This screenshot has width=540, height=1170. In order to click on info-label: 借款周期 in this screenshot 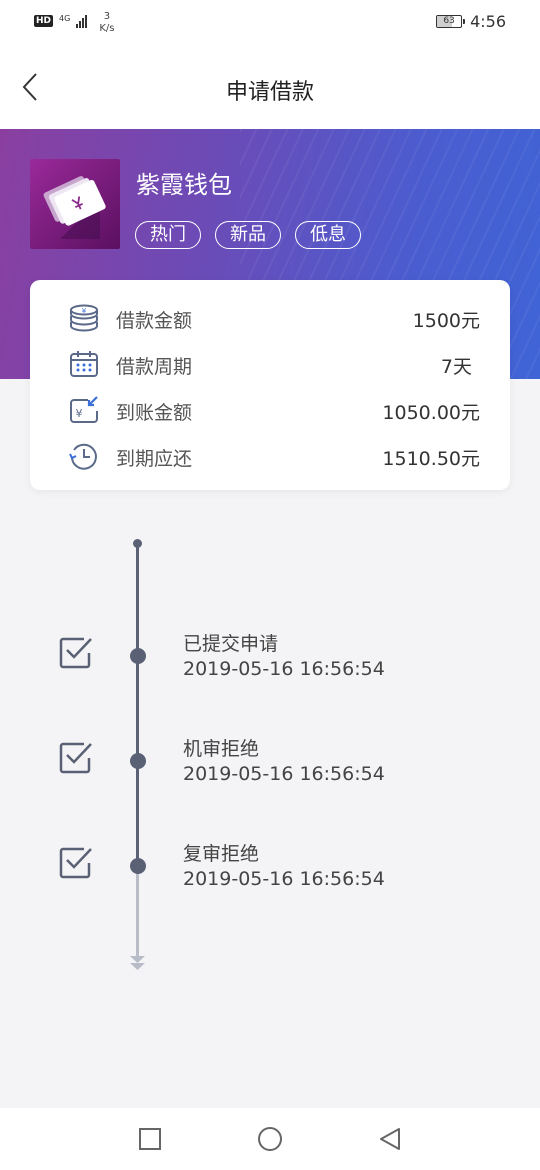, I will do `click(154, 367)`.